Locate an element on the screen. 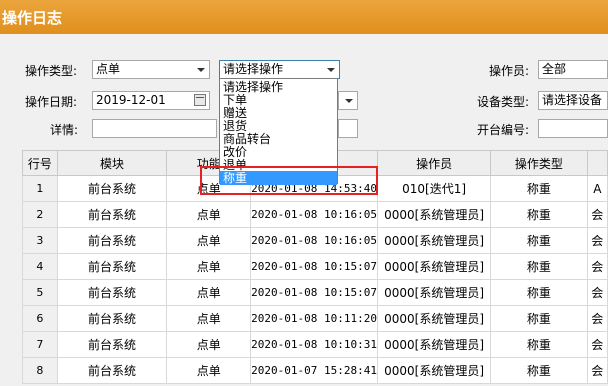  operator-cell: 010[迭代1] is located at coordinates (434, 188).